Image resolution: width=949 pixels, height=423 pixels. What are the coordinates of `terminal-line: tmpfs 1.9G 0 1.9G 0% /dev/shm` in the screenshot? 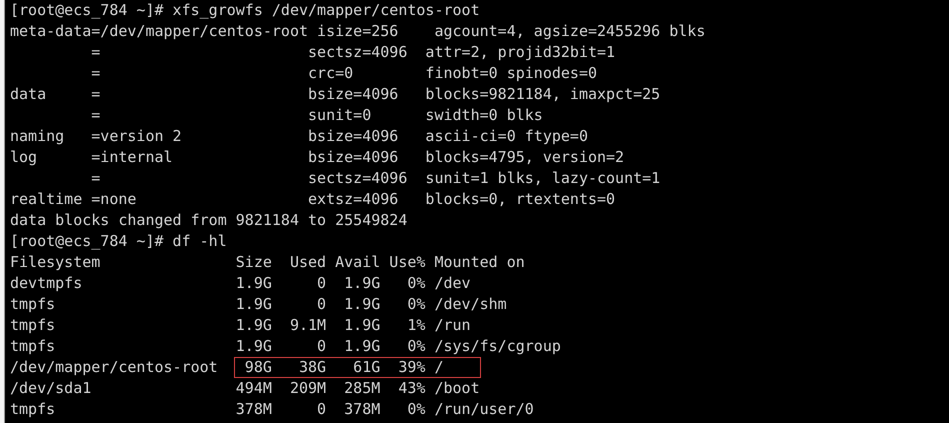 It's located at (258, 304).